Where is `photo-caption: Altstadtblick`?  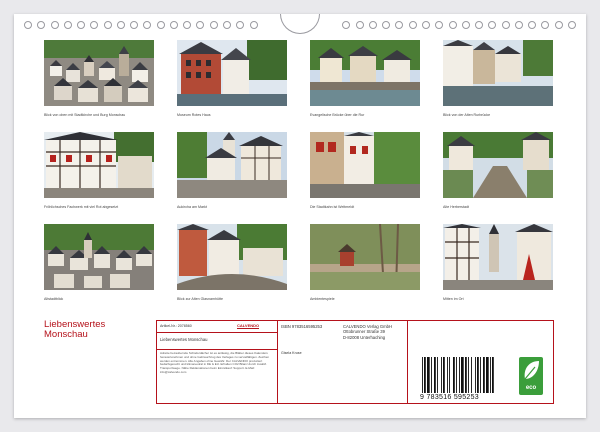
photo-caption: Altstadtblick is located at coordinates (54, 299).